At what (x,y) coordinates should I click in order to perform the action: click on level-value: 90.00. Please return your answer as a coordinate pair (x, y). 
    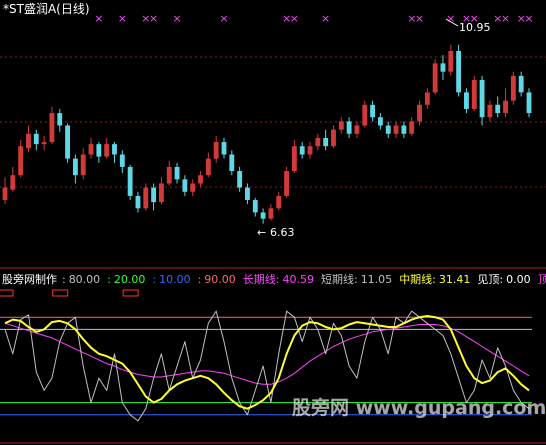
    Looking at the image, I should click on (220, 279).